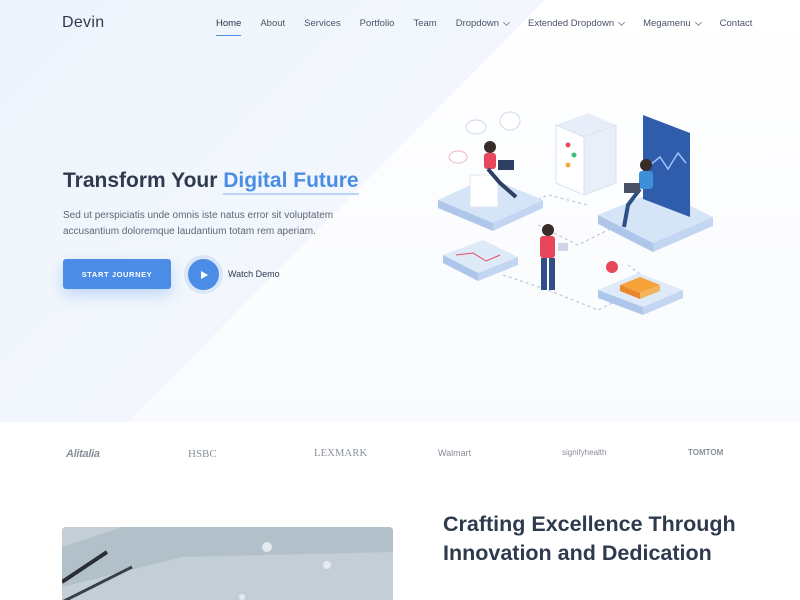 The image size is (800, 600). I want to click on nav-item-portfolio: Portfolio, so click(377, 23).